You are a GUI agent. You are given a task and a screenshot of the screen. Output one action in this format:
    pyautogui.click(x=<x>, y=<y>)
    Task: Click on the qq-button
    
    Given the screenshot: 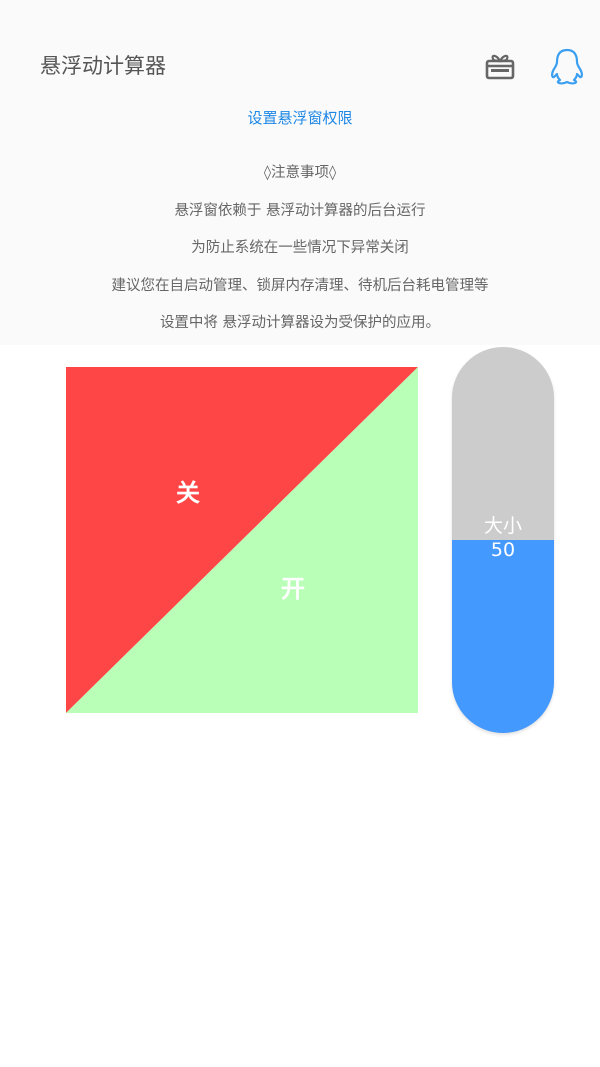 What is the action you would take?
    pyautogui.click(x=567, y=66)
    